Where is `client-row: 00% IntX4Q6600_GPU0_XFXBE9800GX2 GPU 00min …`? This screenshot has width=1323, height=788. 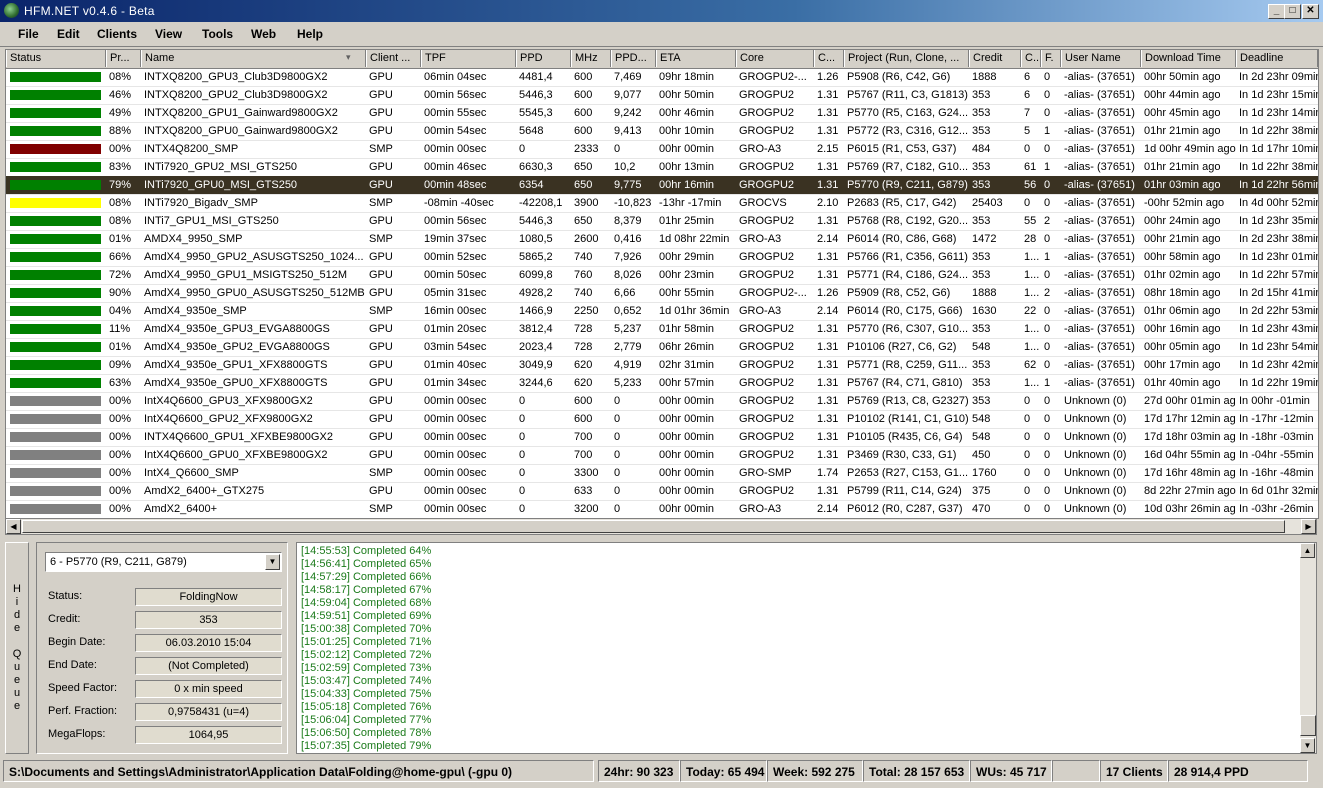
client-row: 00% IntX4Q6600_GPU0_XFXBE9800GX2 GPU 00min … is located at coordinates (662, 455).